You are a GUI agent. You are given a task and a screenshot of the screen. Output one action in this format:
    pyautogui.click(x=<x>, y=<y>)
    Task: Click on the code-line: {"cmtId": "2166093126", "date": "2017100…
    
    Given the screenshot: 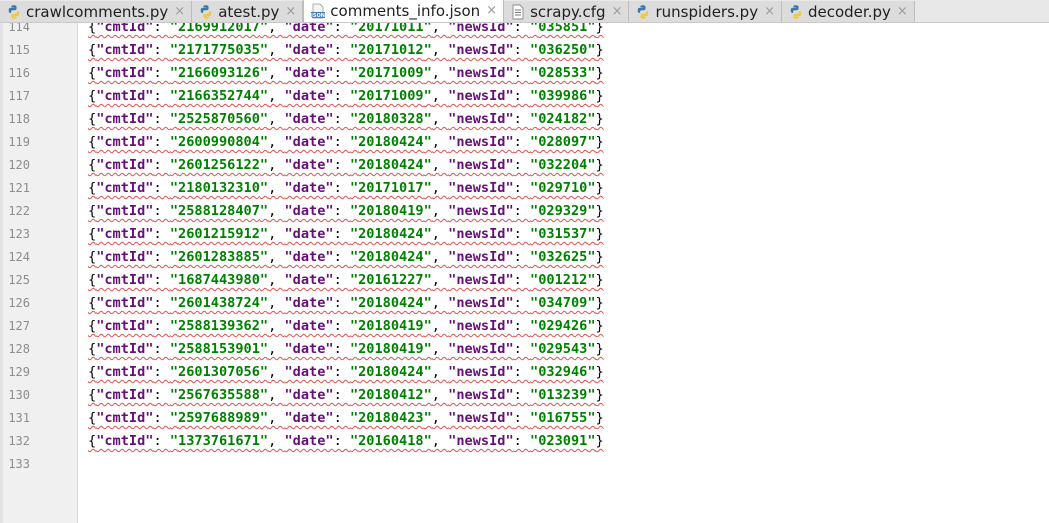 What is the action you would take?
    pyautogui.click(x=346, y=73)
    